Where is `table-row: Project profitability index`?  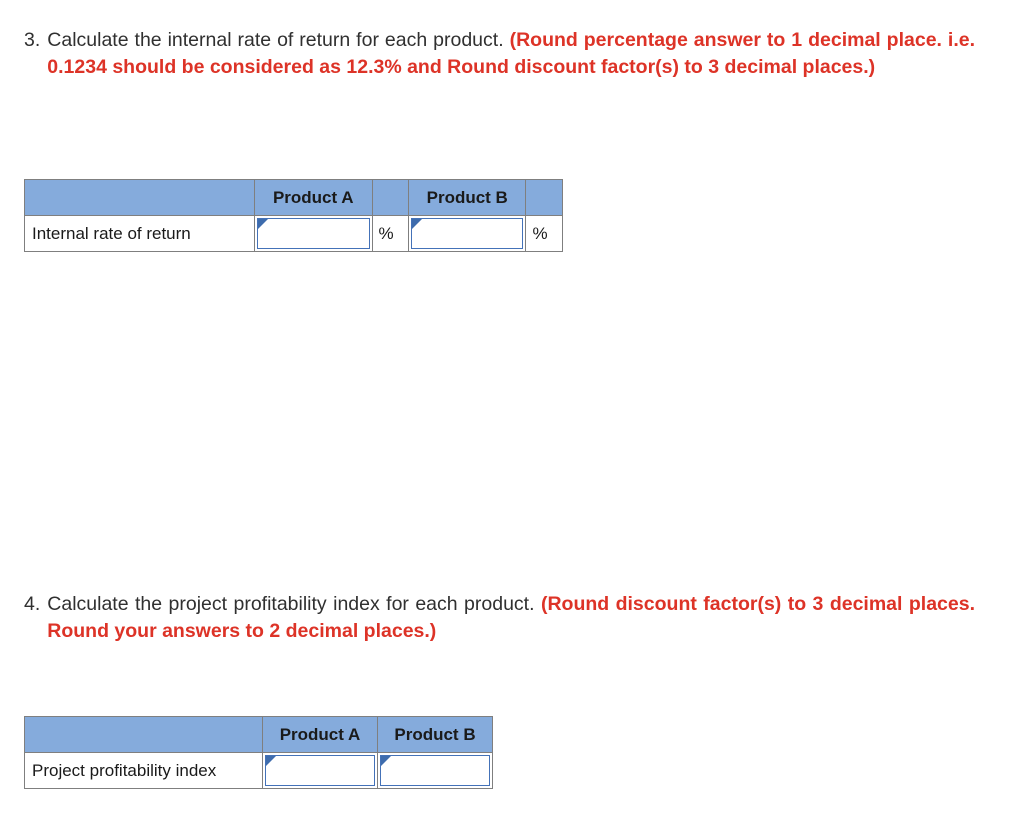 table-row: Project profitability index is located at coordinates (258, 770).